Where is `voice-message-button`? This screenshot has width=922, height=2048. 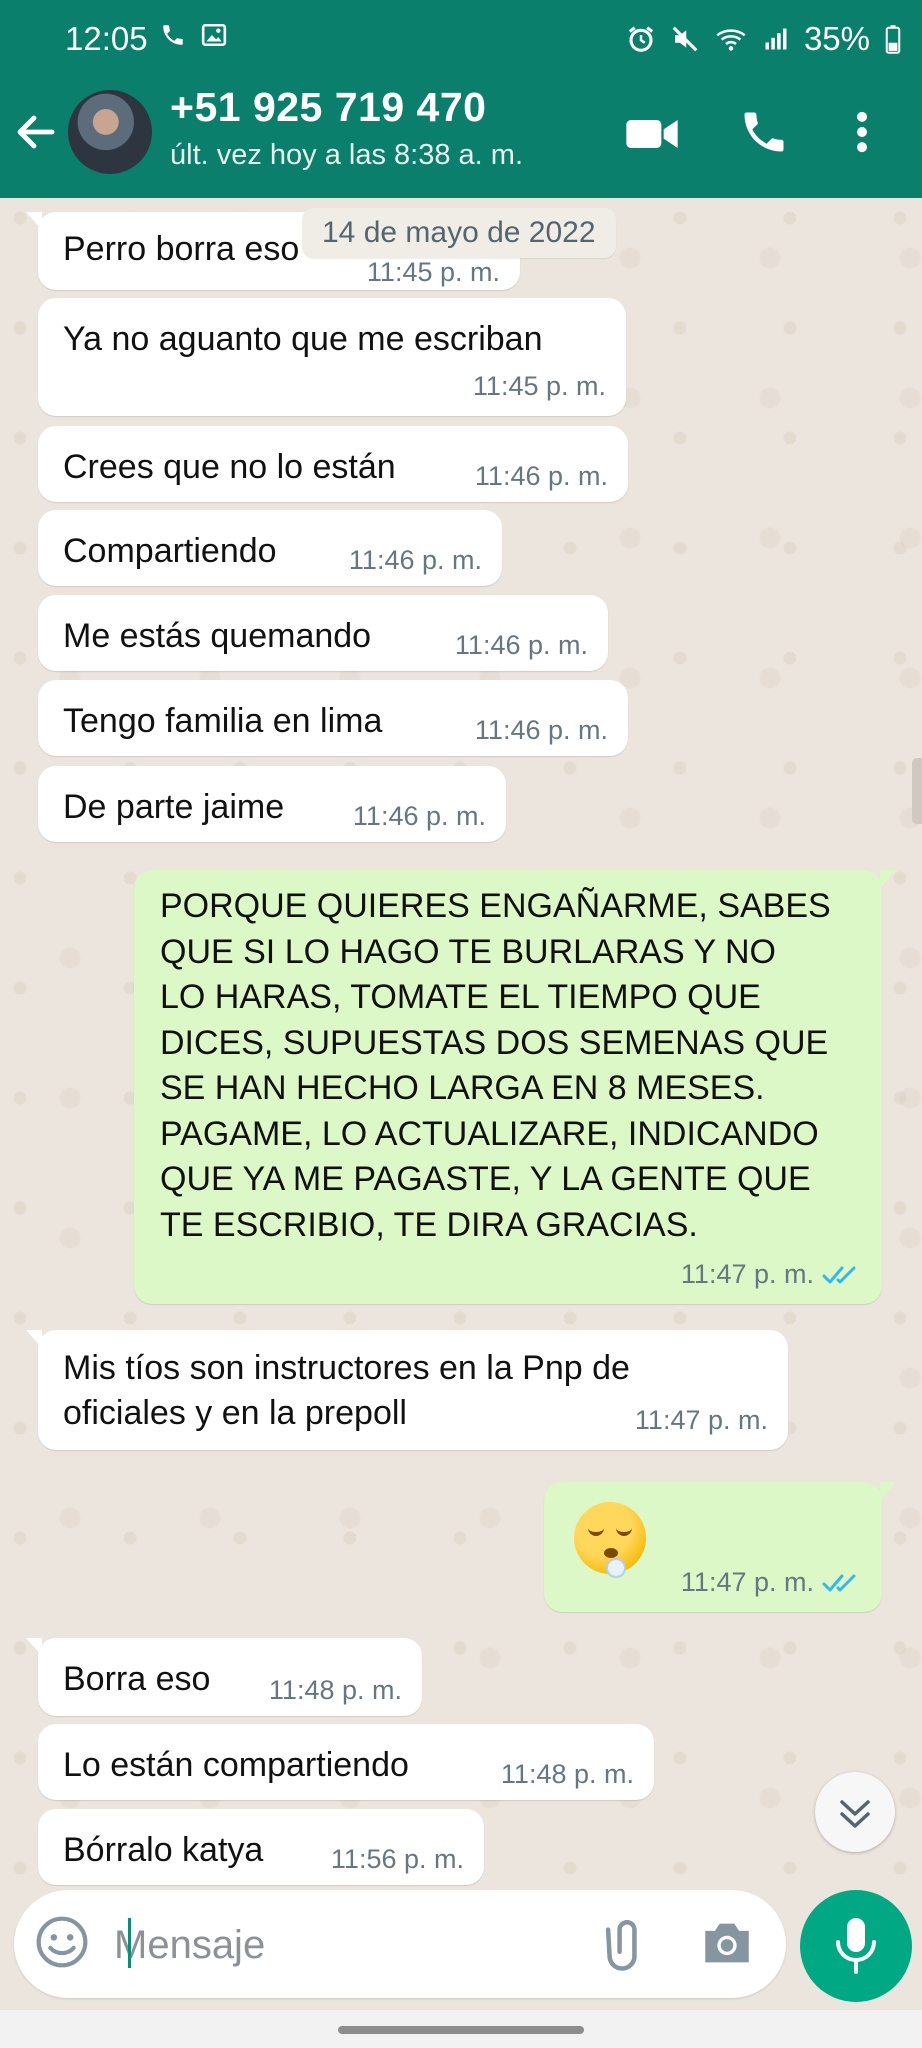
voice-message-button is located at coordinates (856, 1946).